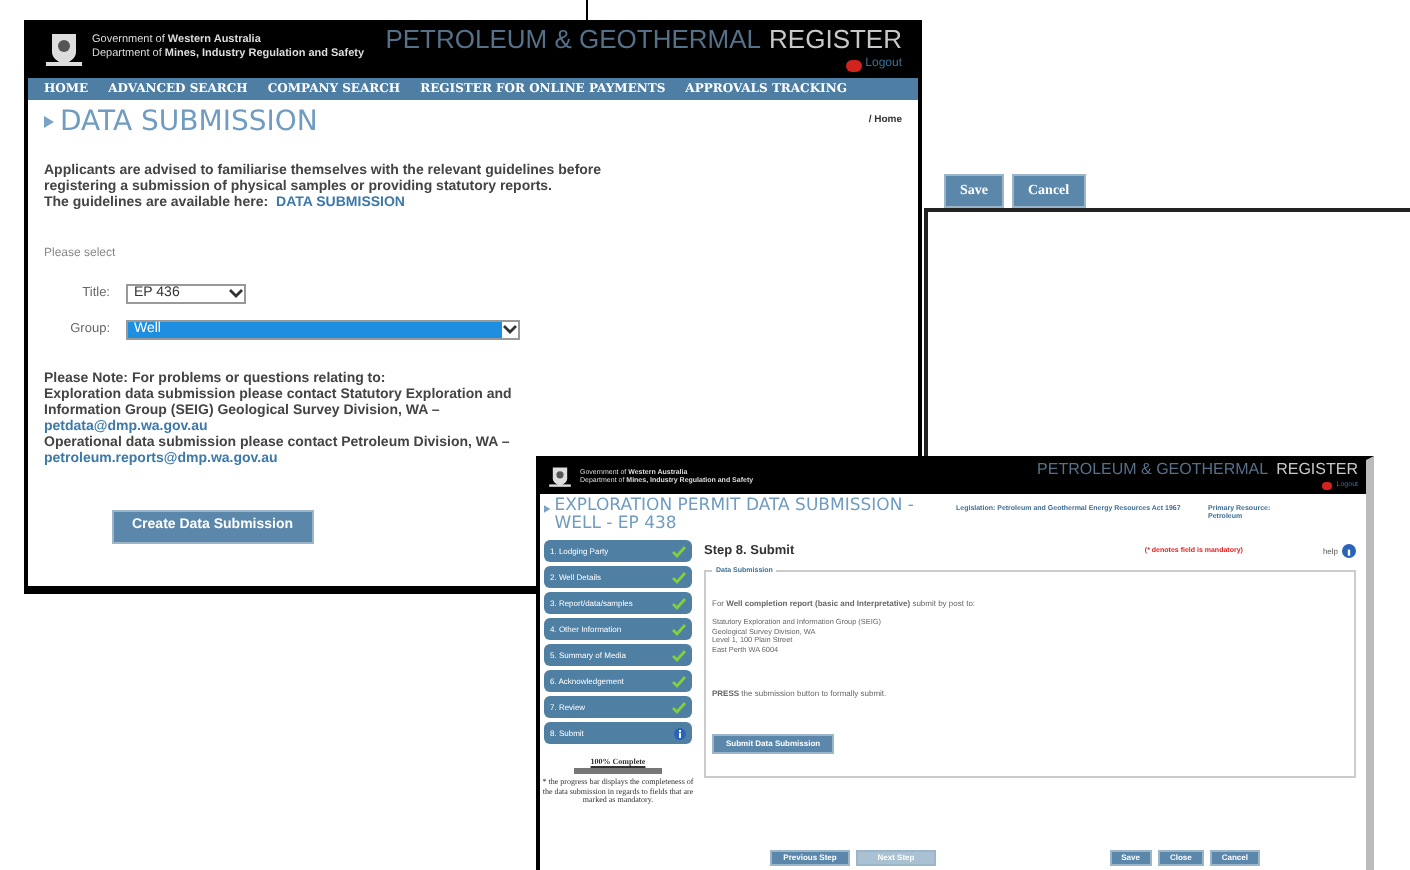 The width and height of the screenshot is (1410, 870). What do you see at coordinates (735, 516) in the screenshot?
I see `page-title: EXPLORATION PERMIT DATA SUBMISSION - WELL - EP 438` at bounding box center [735, 516].